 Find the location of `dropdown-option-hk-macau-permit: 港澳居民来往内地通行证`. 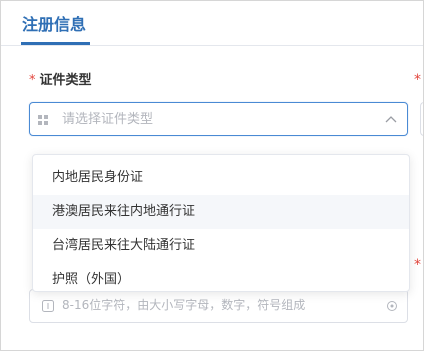

dropdown-option-hk-macau-permit: 港澳居民来往内地通行证 is located at coordinates (221, 212).